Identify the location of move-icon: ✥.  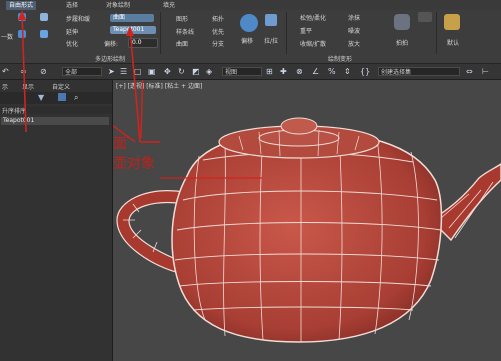
(167, 71).